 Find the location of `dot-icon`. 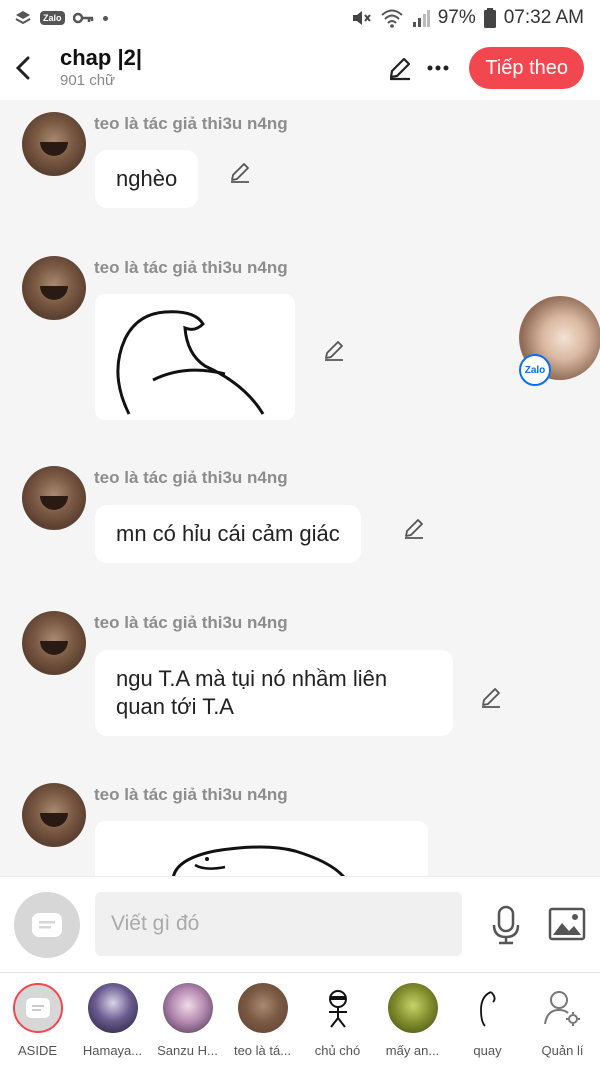

dot-icon is located at coordinates (105, 18).